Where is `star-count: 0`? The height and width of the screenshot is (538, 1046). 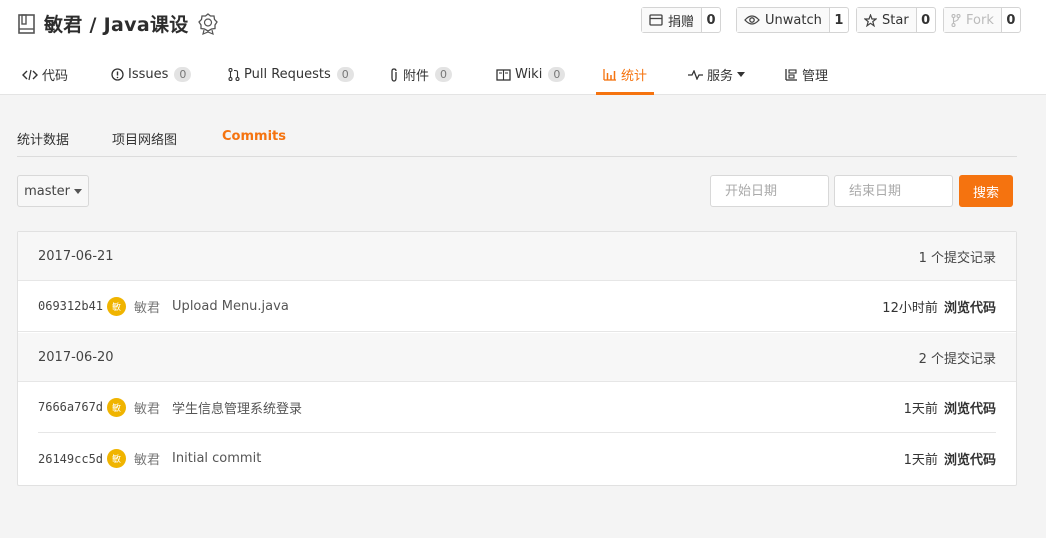 star-count: 0 is located at coordinates (926, 20).